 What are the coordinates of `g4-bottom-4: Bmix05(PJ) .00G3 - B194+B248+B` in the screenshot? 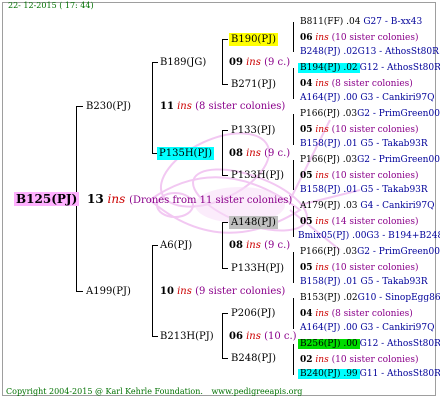 It's located at (369, 236).